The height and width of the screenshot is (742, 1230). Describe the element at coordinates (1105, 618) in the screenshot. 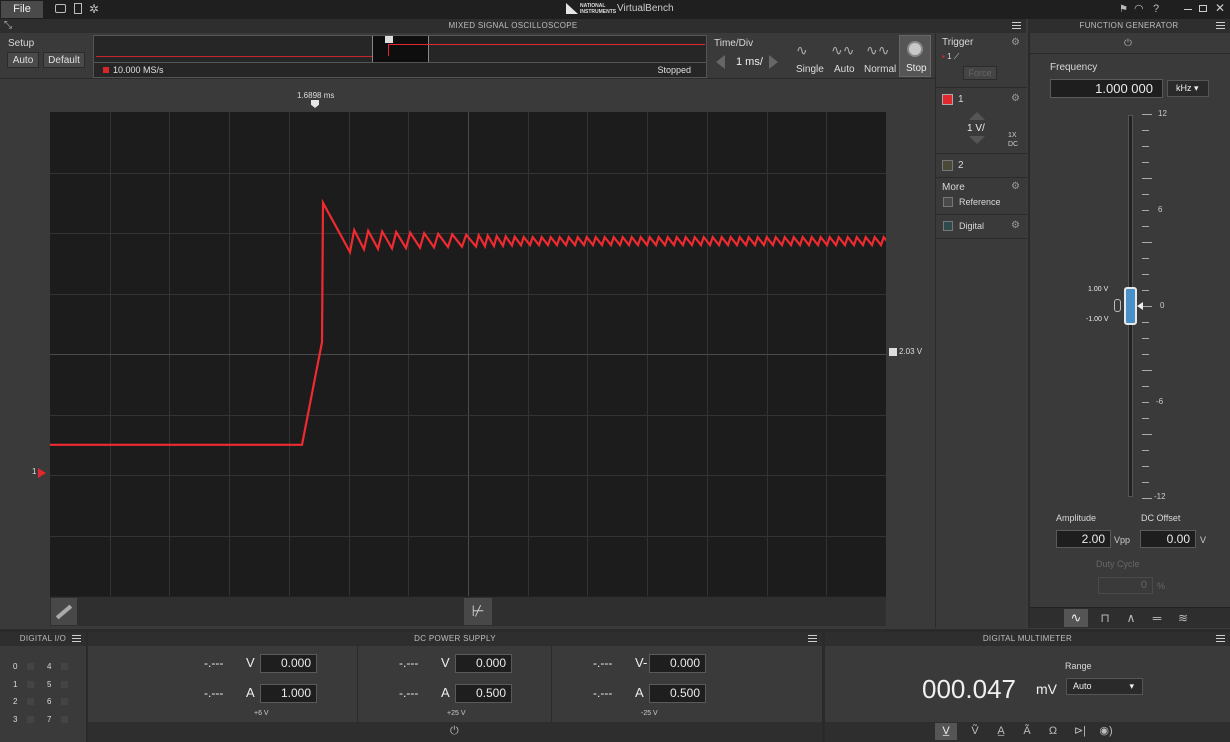

I see `square-wave-icon: ⊓` at that location.